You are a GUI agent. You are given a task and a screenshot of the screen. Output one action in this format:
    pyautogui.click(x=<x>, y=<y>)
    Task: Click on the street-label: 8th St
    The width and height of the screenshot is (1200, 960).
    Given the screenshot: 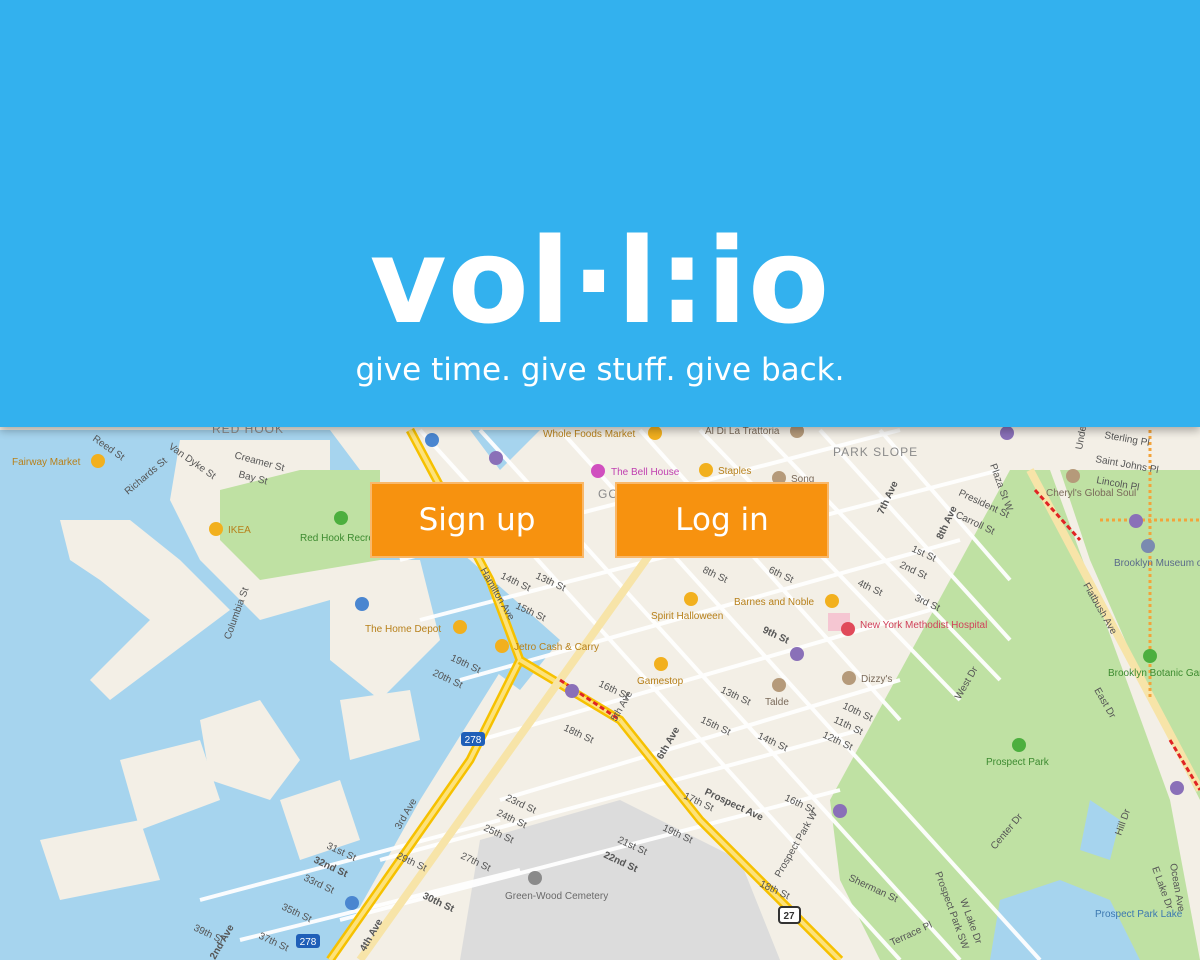 What is the action you would take?
    pyautogui.click(x=715, y=575)
    